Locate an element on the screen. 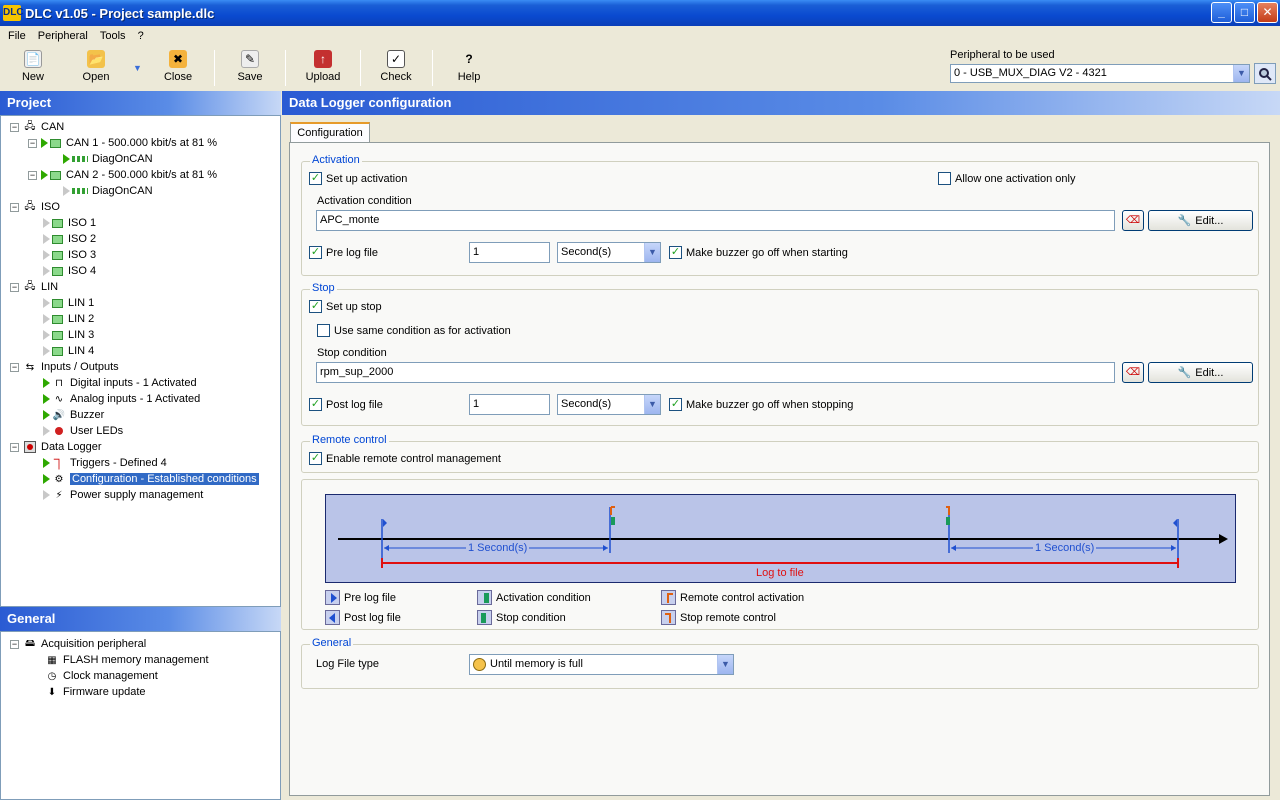 The height and width of the screenshot is (800, 1280). close-button: ✖ Close is located at coordinates (178, 68).